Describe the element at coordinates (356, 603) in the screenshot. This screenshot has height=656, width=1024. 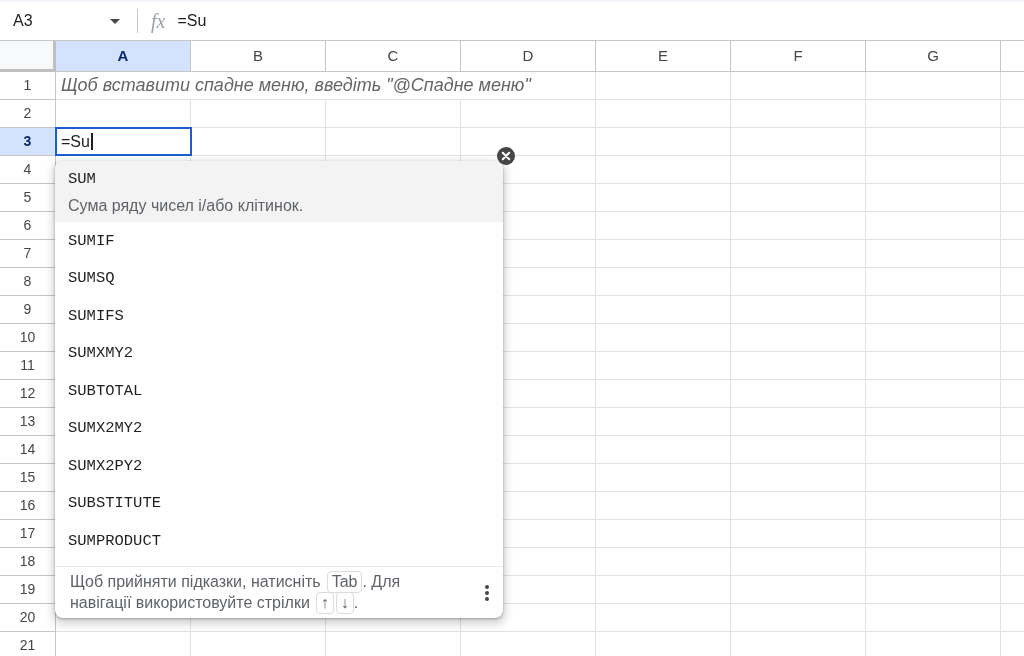
I see `hint-text: .` at that location.